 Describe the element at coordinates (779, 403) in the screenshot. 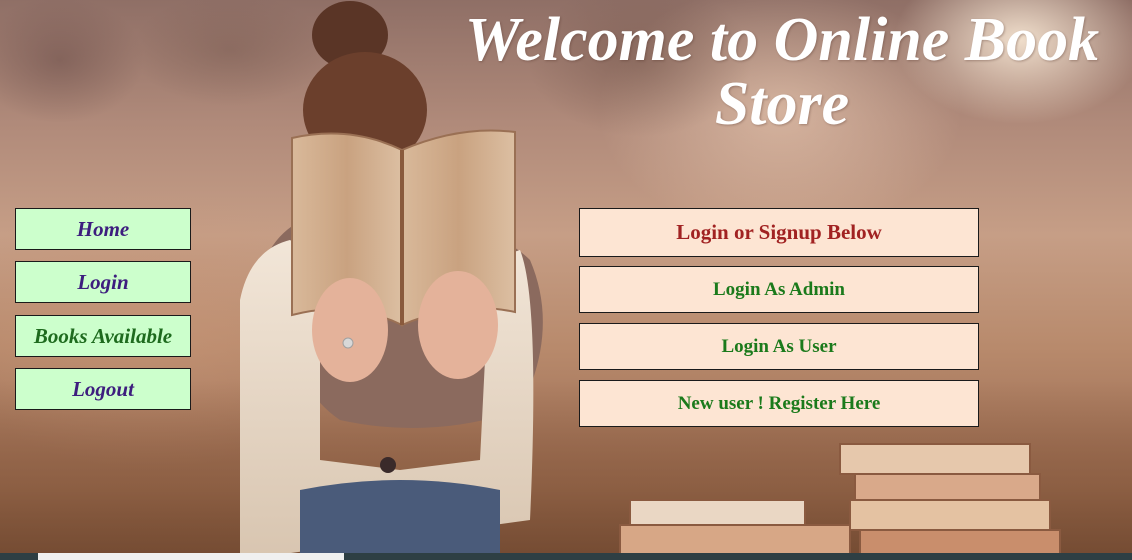

I see `register-link: New user ! Register Here` at that location.